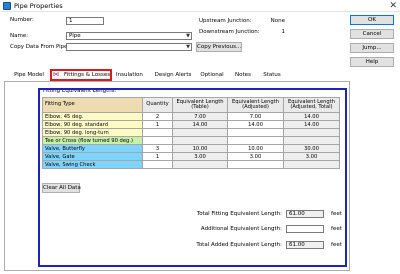  Describe the element at coordinates (225, 21) in the screenshot. I see `upstream-junction-label: Upstream Junction:` at that location.